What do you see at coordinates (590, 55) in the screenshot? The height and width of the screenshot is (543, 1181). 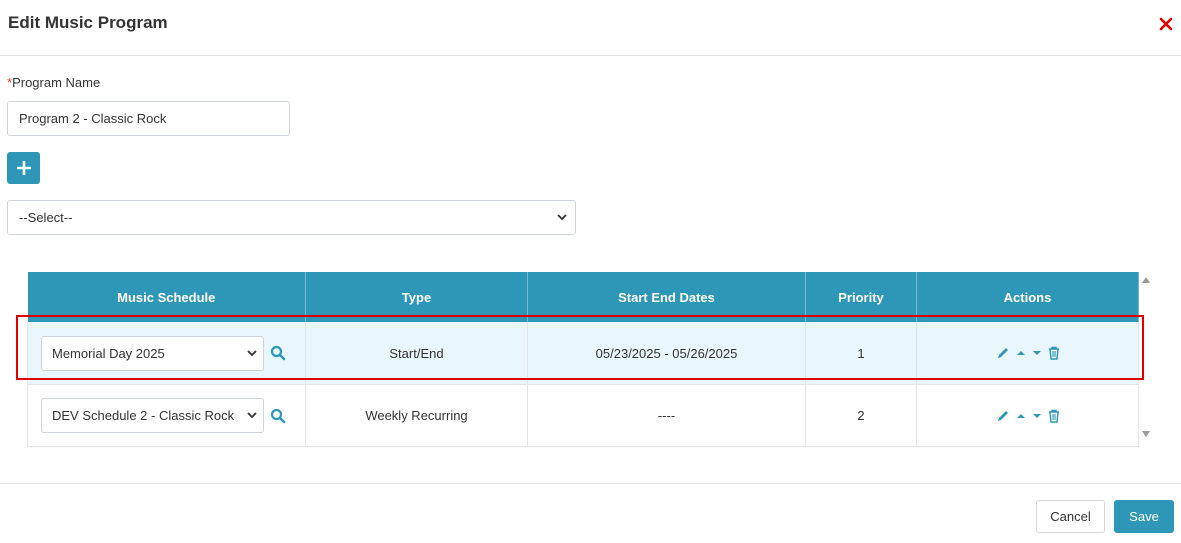 I see `header-divider` at bounding box center [590, 55].